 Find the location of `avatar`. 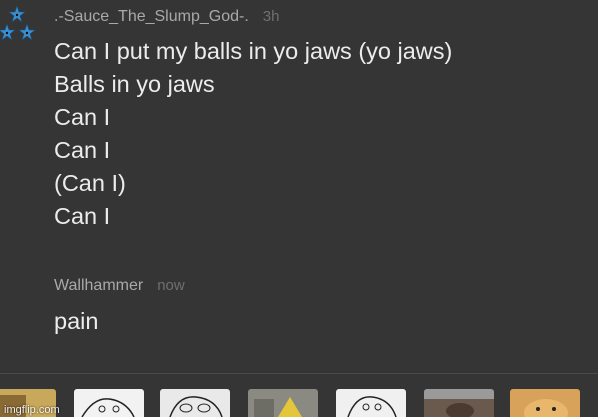

avatar is located at coordinates (20, 24).